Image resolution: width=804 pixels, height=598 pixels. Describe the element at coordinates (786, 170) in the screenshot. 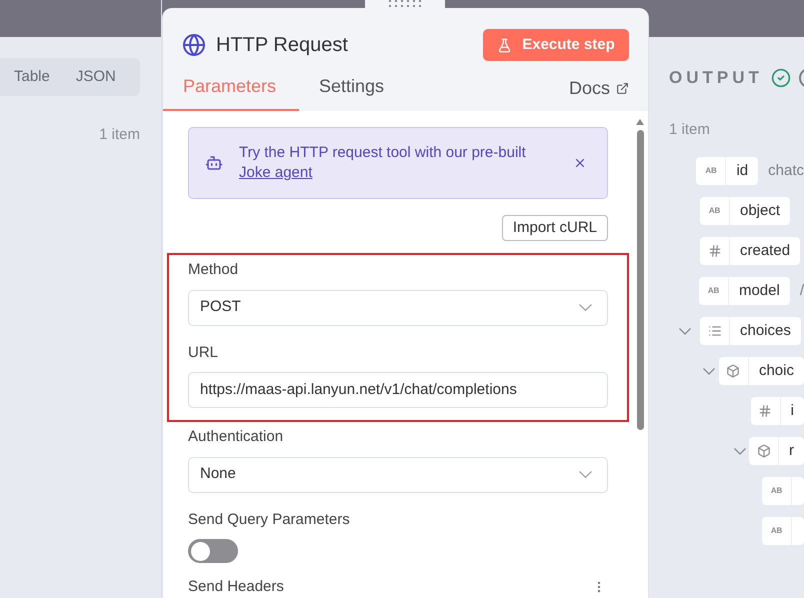

I see `field-value: chatc` at that location.